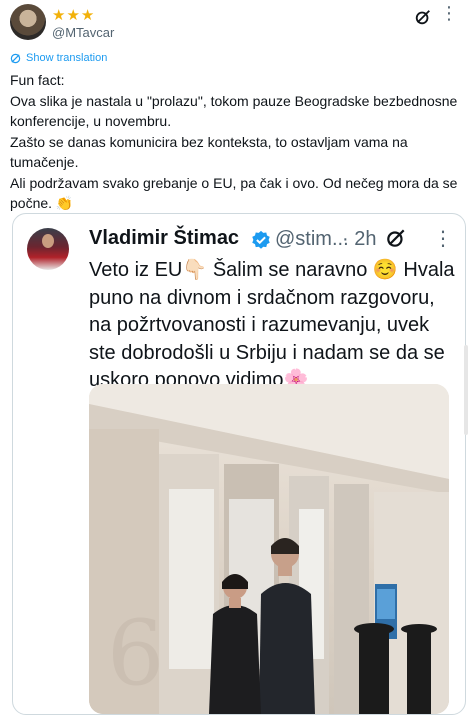  Describe the element at coordinates (261, 239) in the screenshot. I see `verified-icon` at that location.